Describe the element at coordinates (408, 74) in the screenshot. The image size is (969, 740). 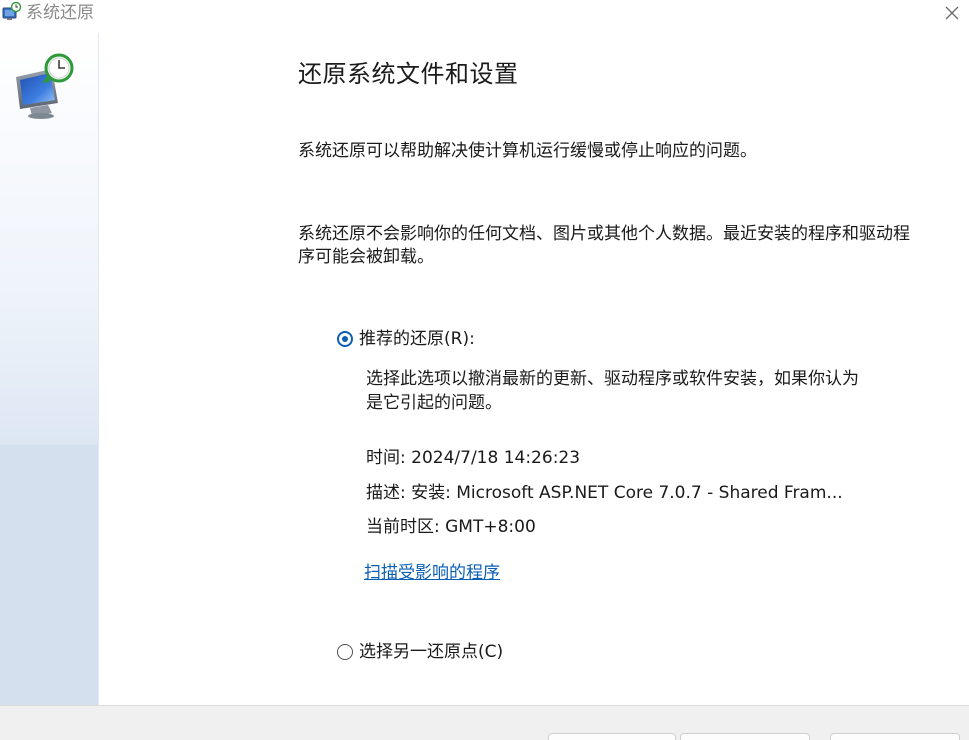
I see `page-title: 还原系统文件和设置` at that location.